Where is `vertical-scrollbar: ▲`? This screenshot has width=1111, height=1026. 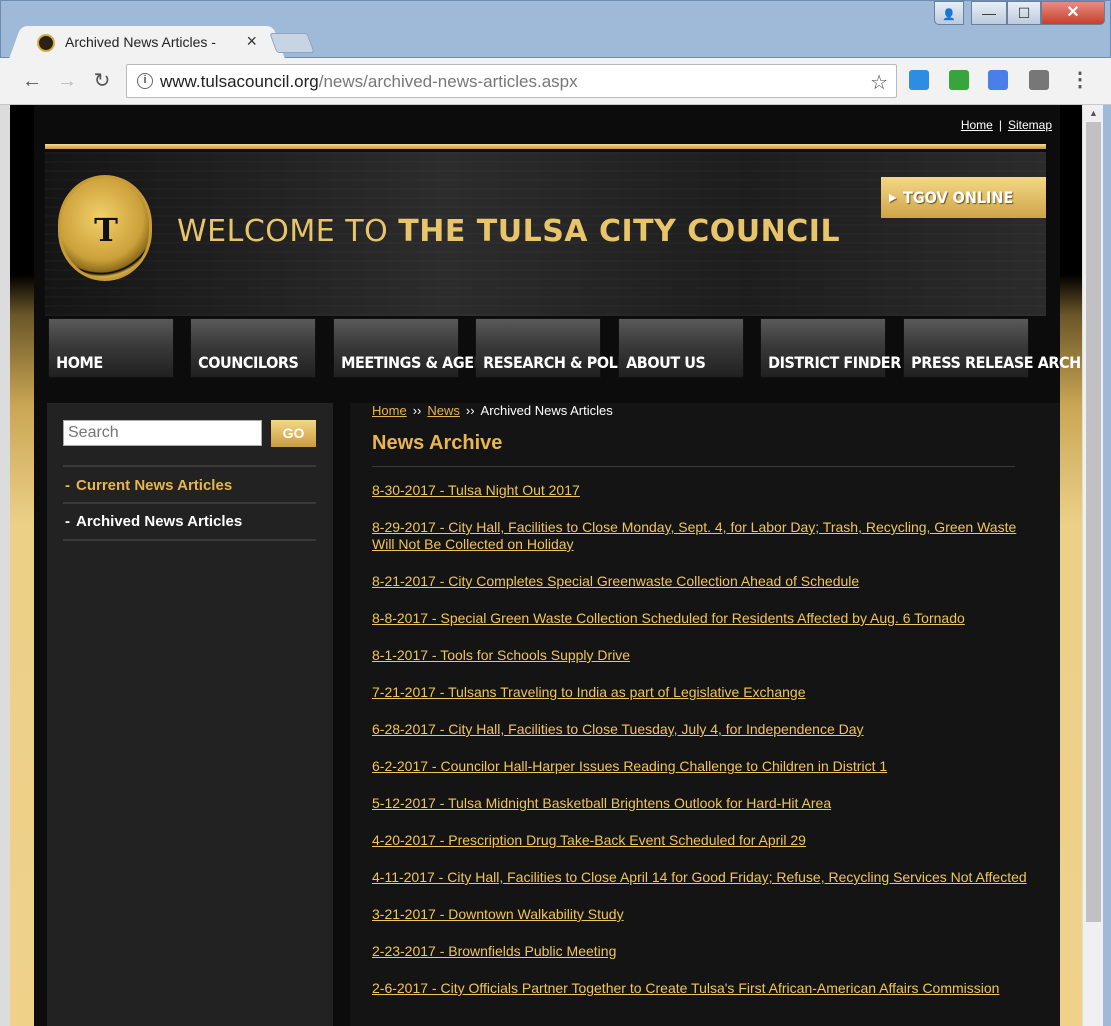 vertical-scrollbar: ▲ is located at coordinates (1092, 565).